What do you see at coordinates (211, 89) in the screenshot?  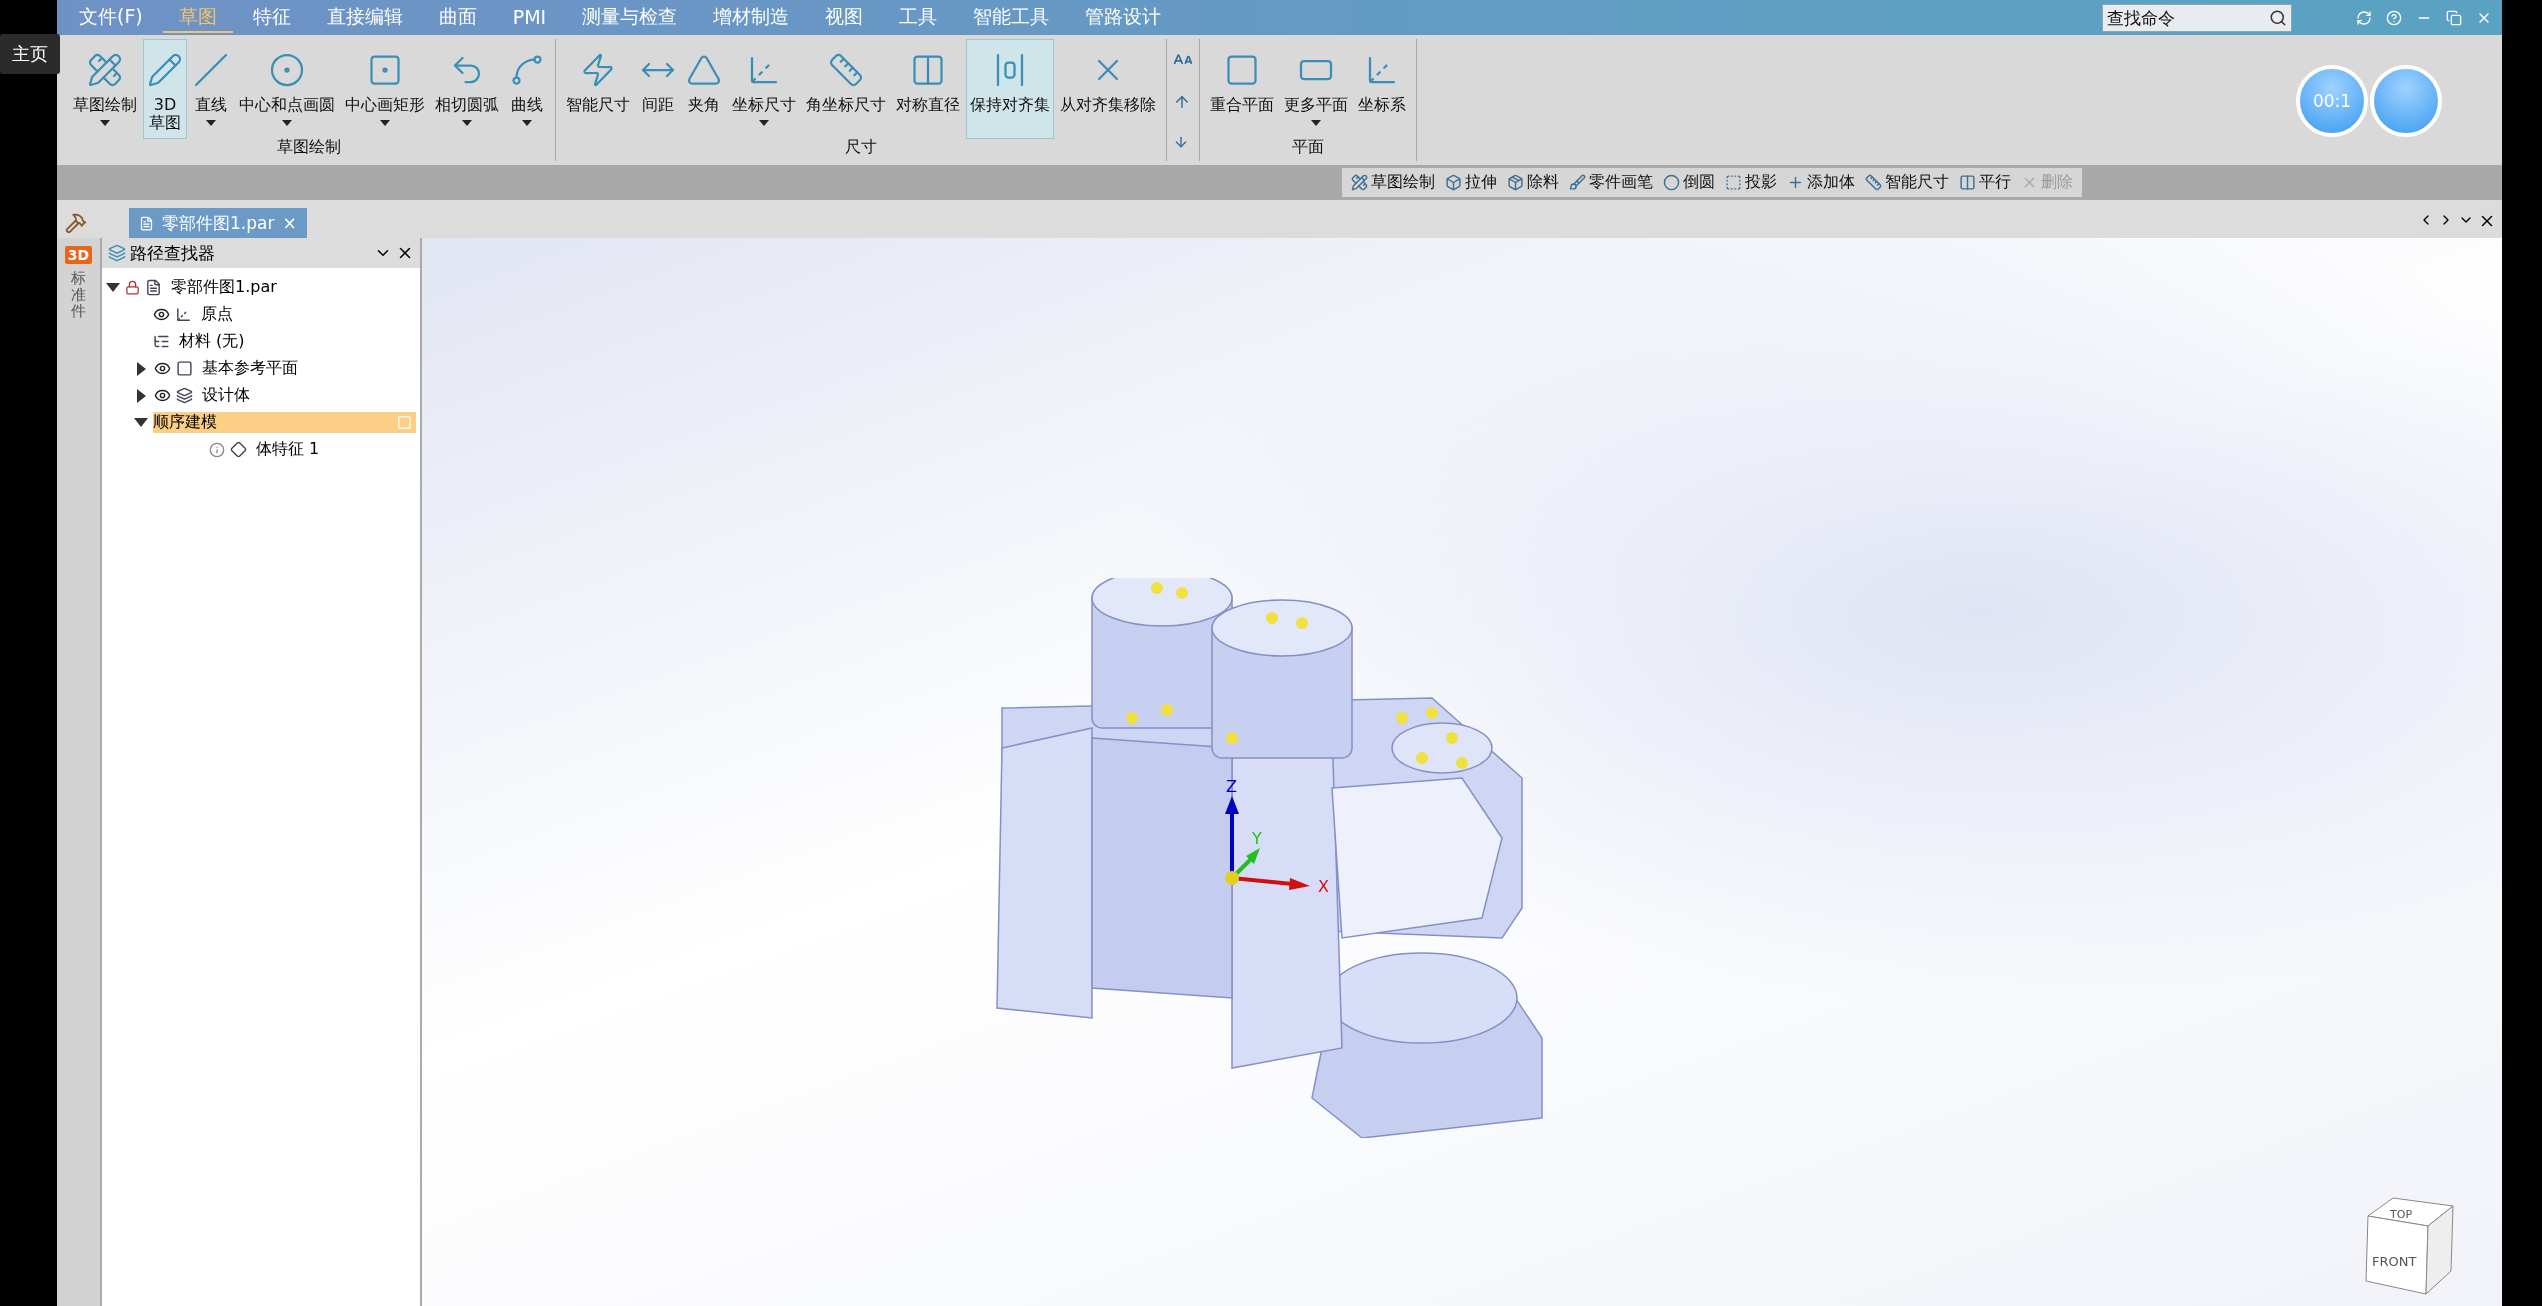 I see `ribbon-button: 直线` at bounding box center [211, 89].